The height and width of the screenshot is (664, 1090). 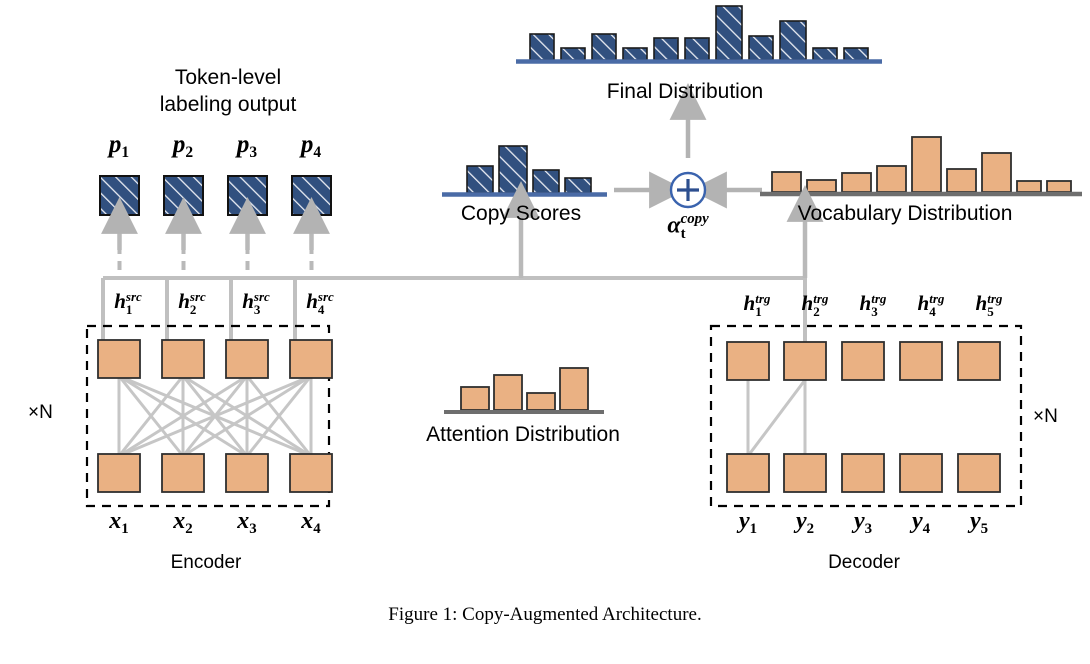 I want to click on token-output-squares, so click(x=215, y=195).